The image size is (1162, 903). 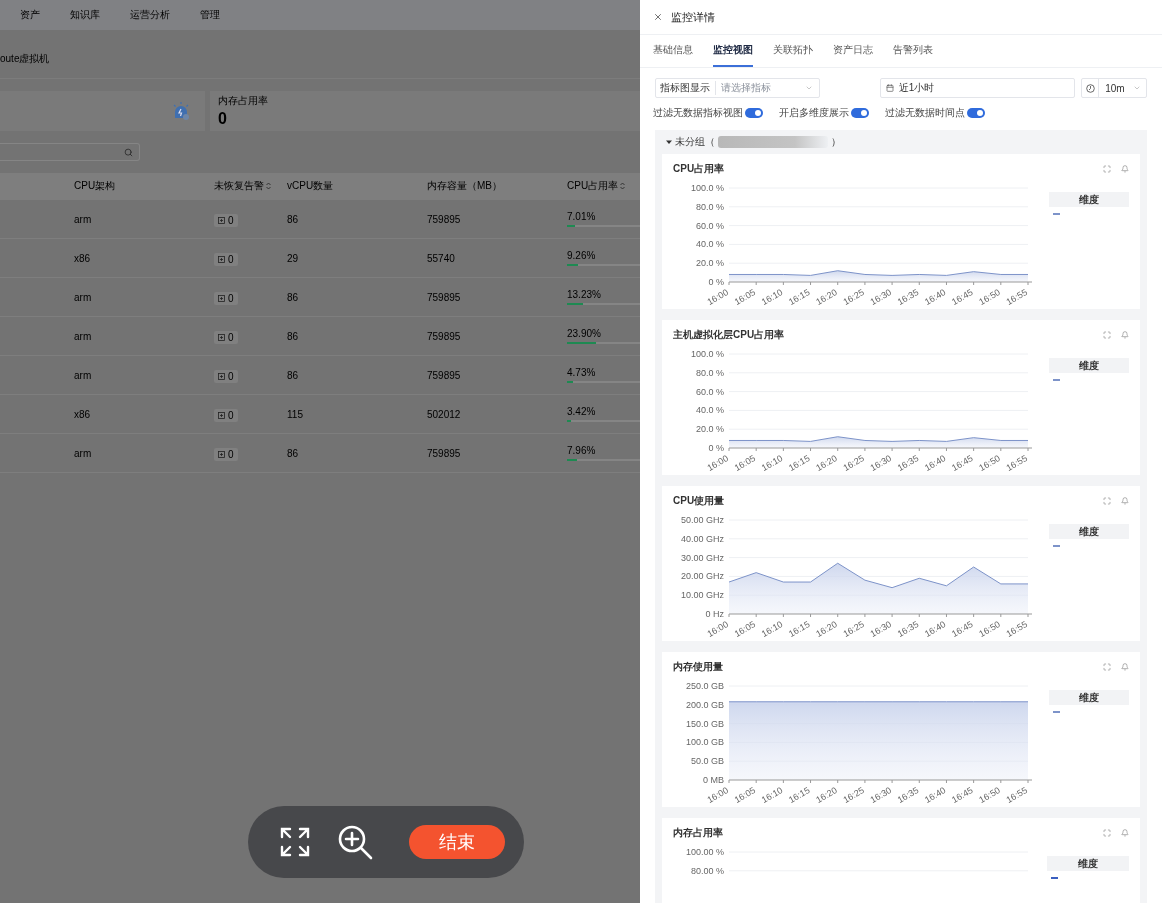 I want to click on nav-item: 知识库, so click(x=85, y=15).